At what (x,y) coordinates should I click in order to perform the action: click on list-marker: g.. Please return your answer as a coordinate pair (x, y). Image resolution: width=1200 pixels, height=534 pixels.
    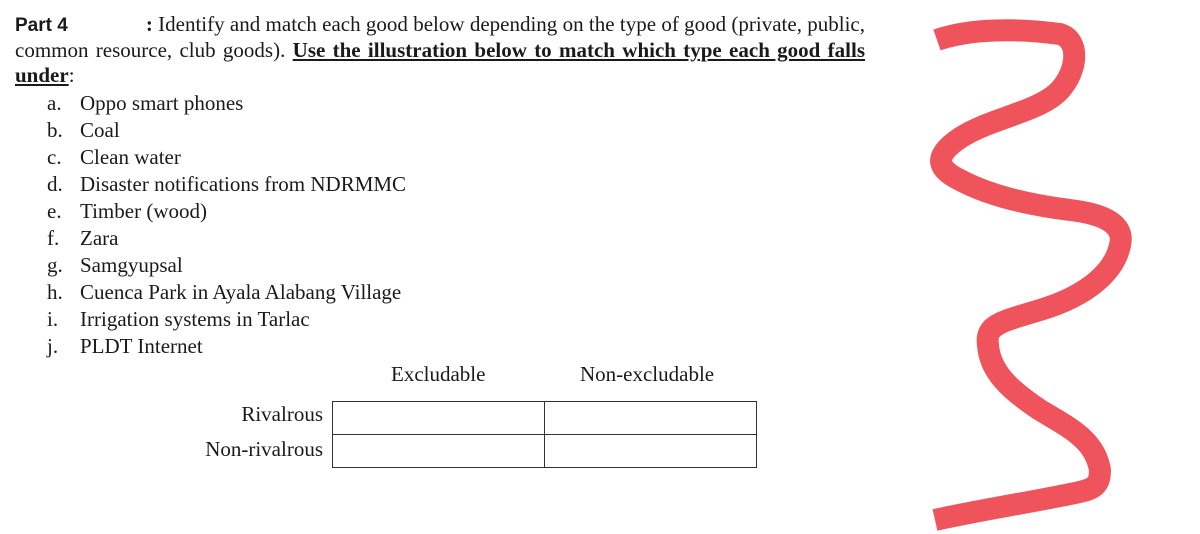
    Looking at the image, I should click on (55, 265).